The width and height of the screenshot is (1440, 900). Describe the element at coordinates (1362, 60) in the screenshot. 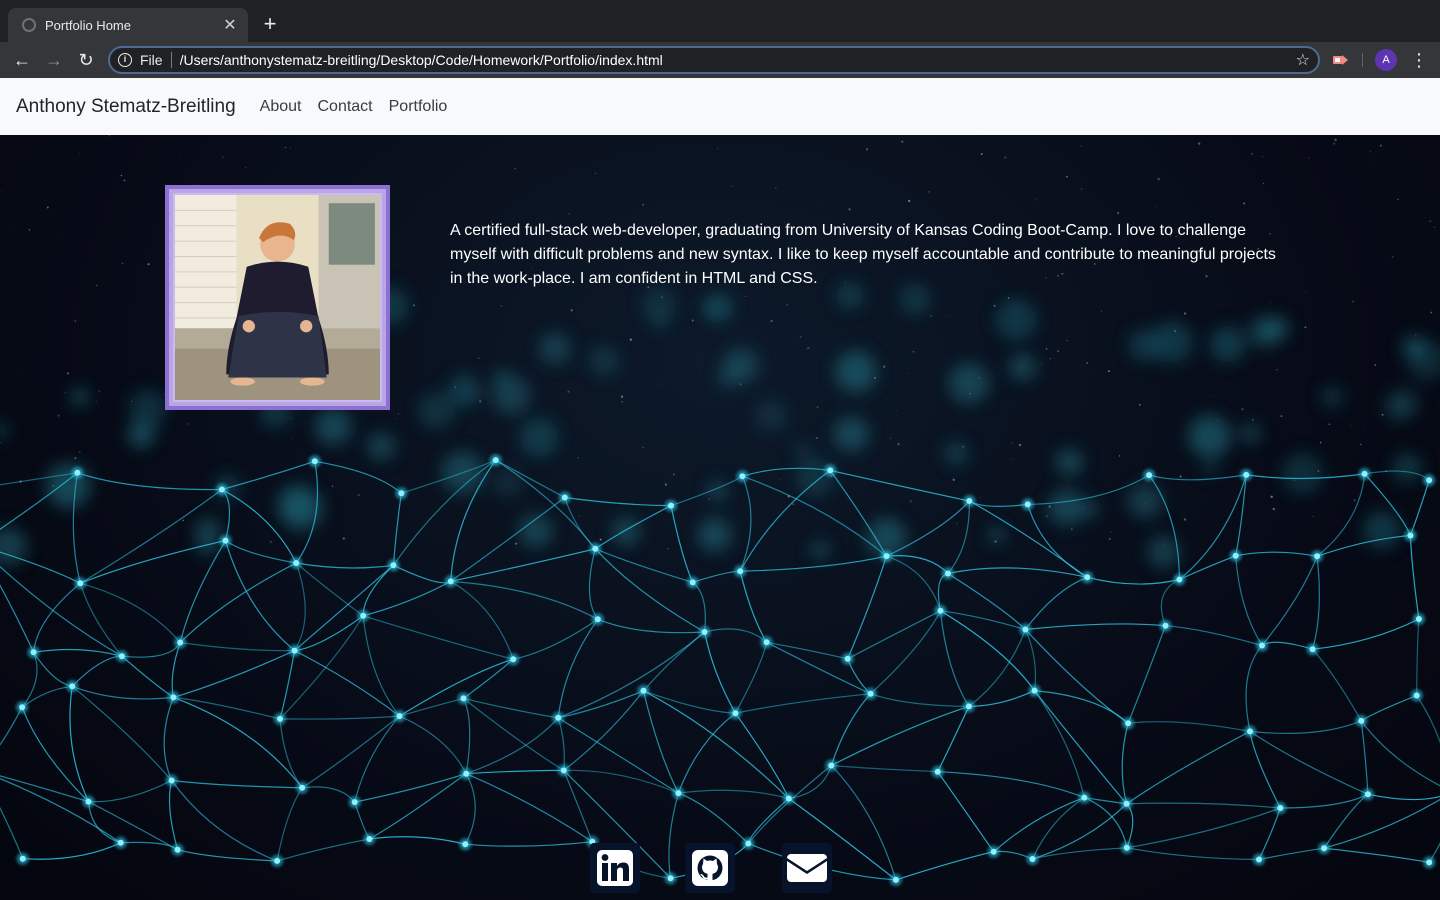

I see `toolbar-divider` at that location.